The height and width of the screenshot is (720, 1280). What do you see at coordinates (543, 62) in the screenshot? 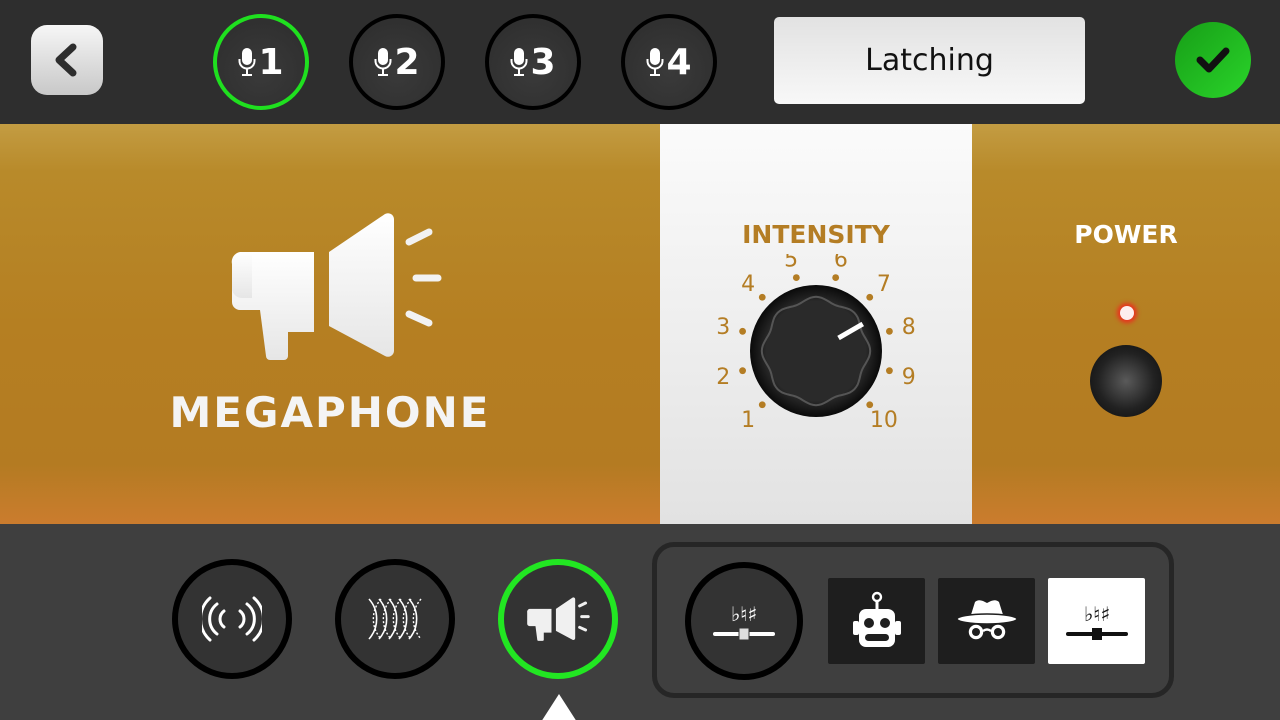
I see `channel-number: 3` at bounding box center [543, 62].